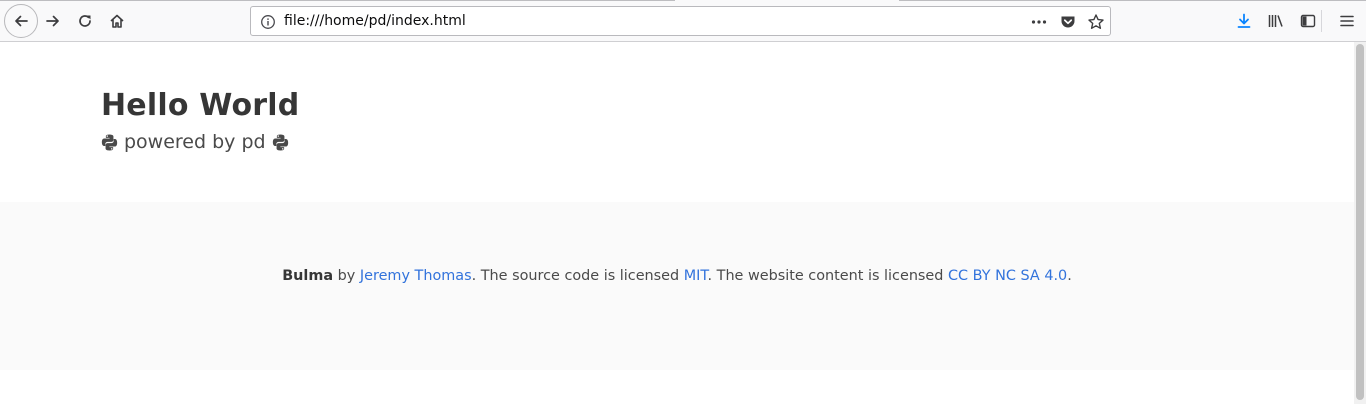 Image resolution: width=1366 pixels, height=404 pixels. I want to click on toolbar-divider, so click(1321, 21).